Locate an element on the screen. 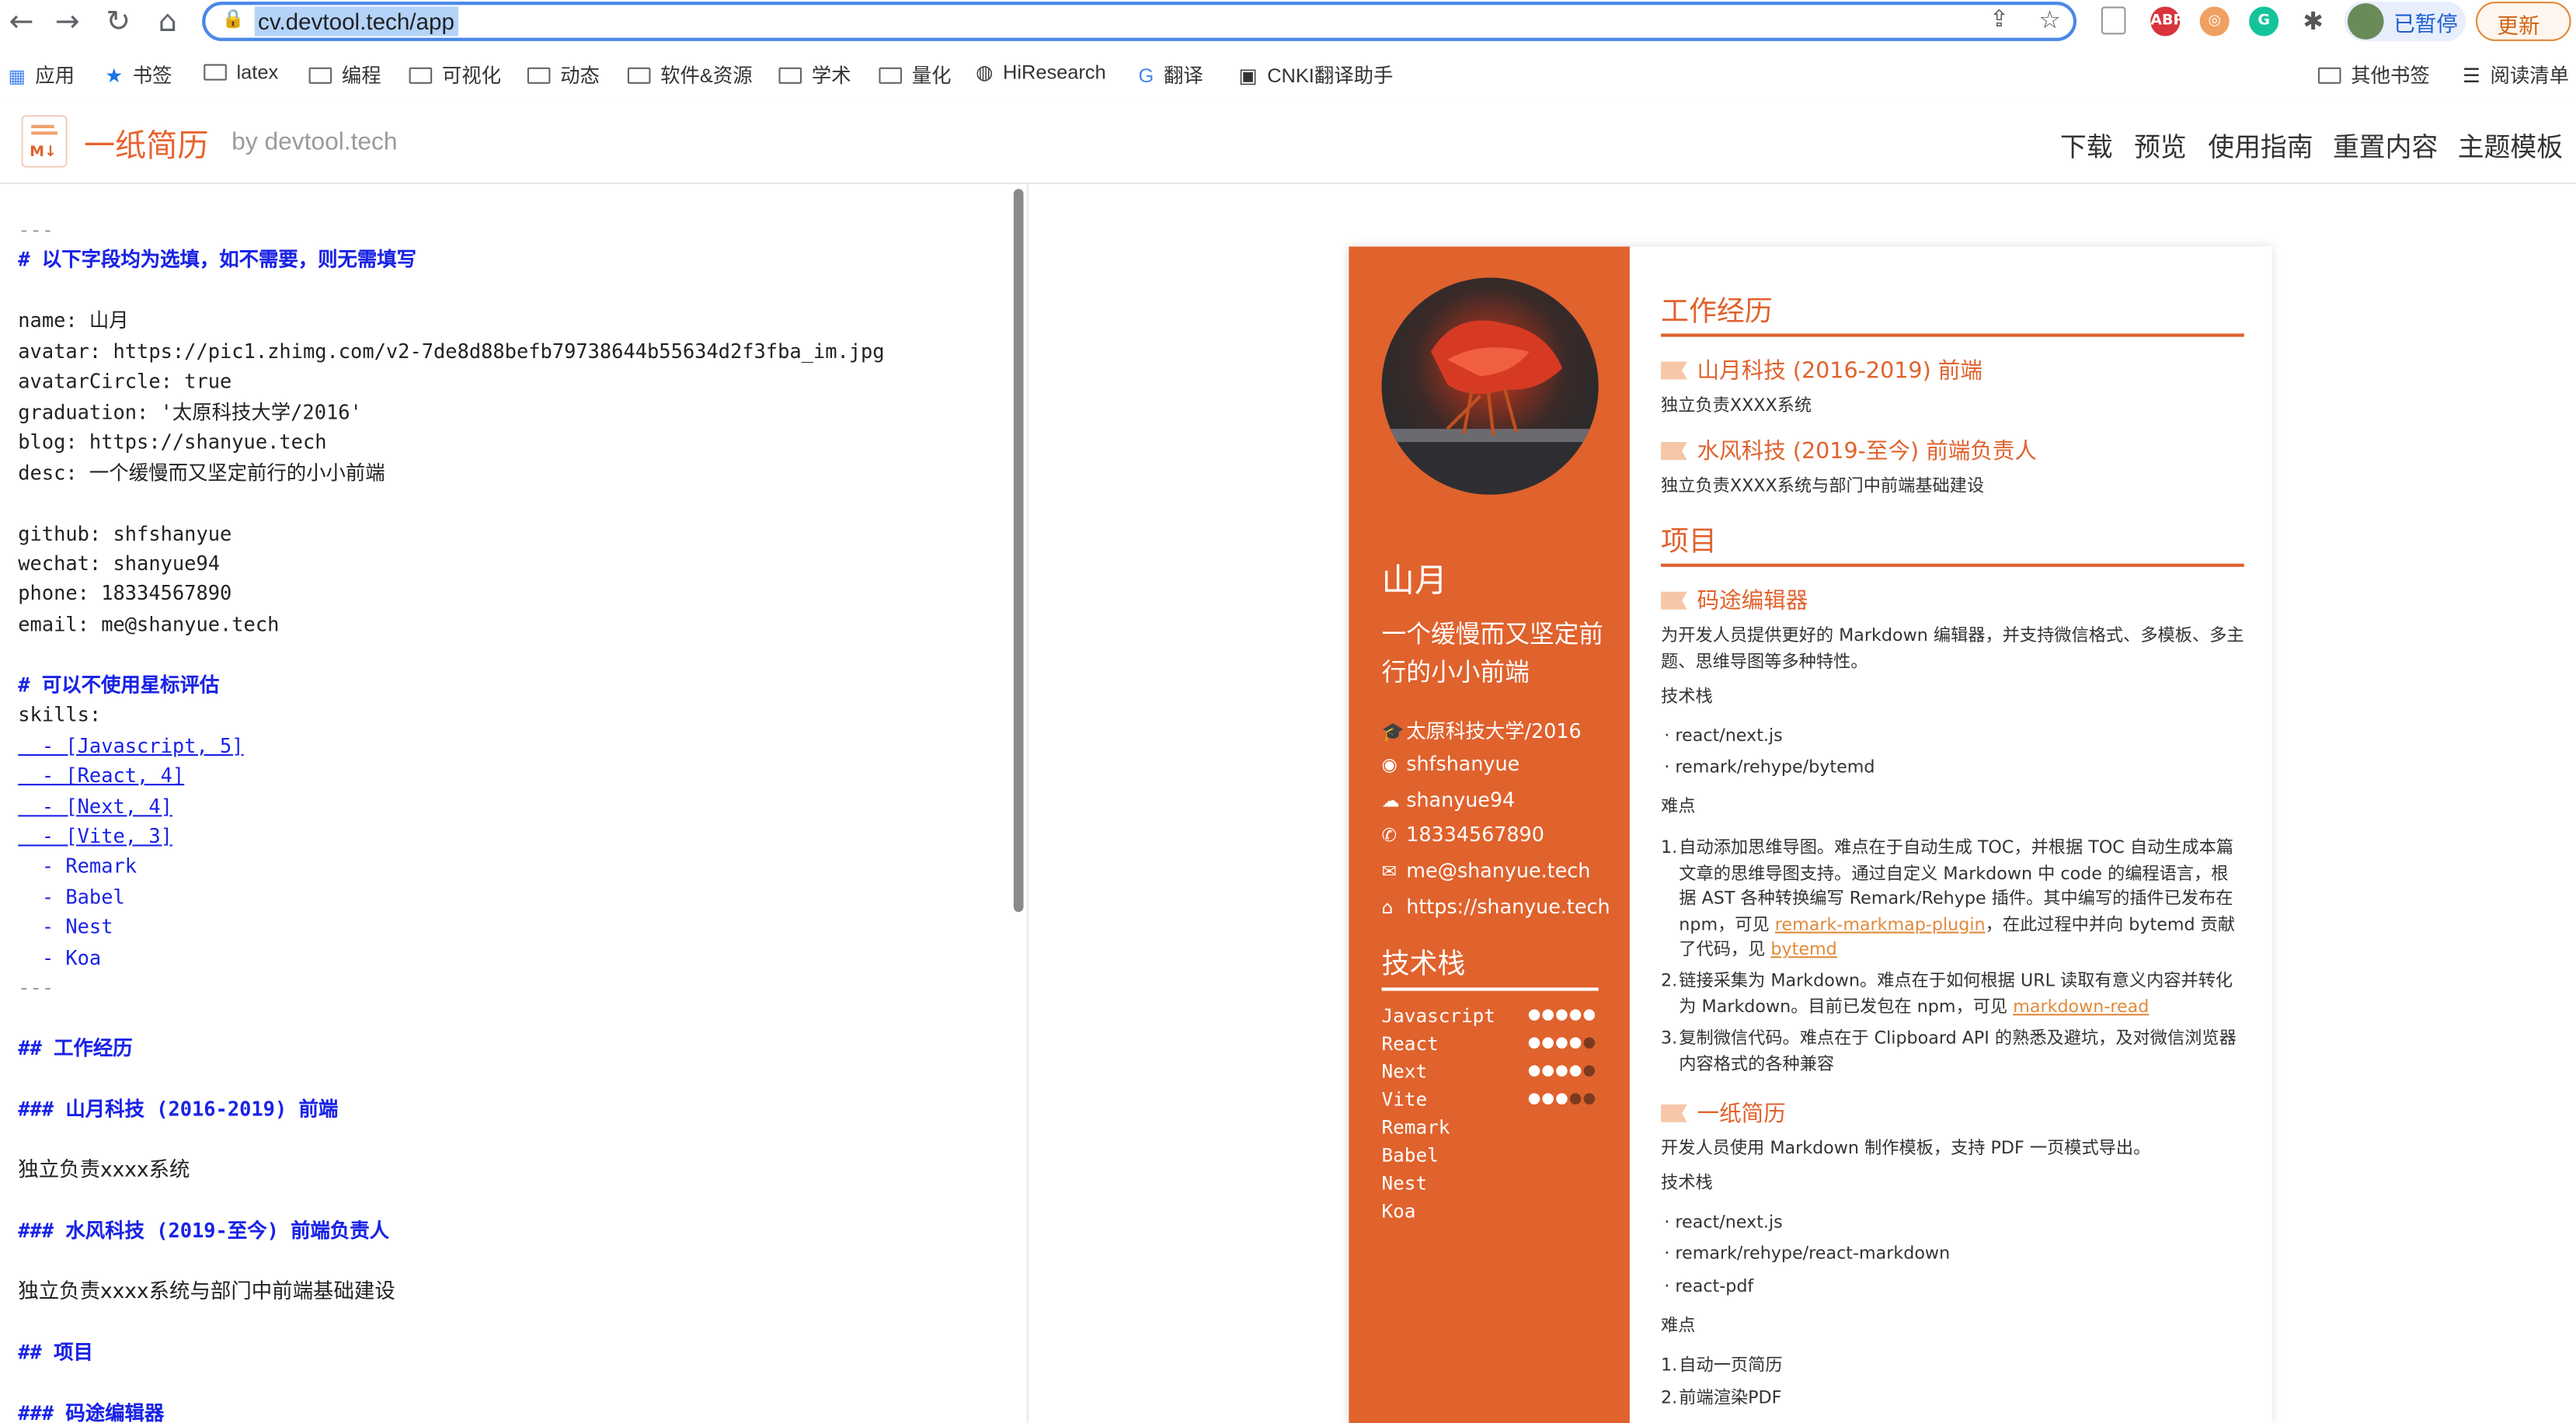 This screenshot has height=1423, width=2576. bookmark-translate: G 翻译 is located at coordinates (1171, 75).